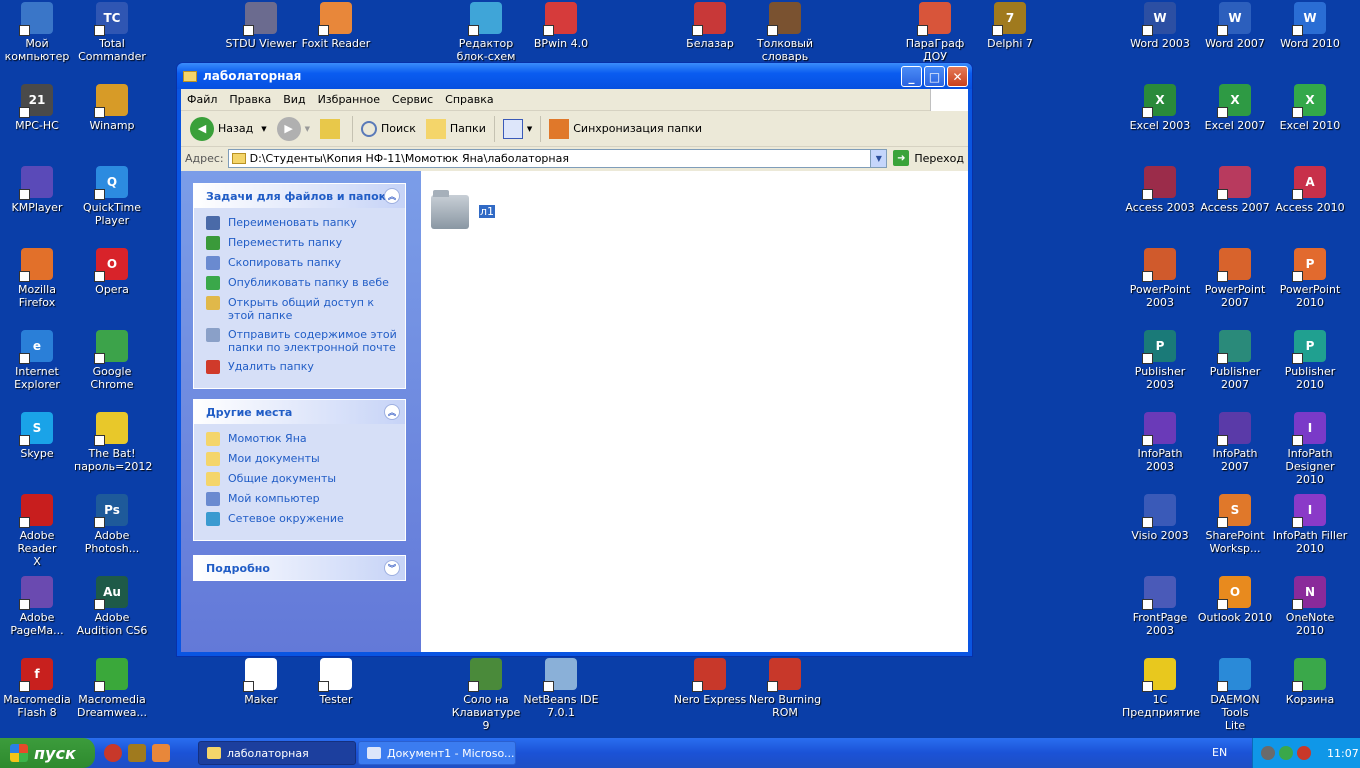  Describe the element at coordinates (277, 753) in the screenshot. I see `taskbar-button-explorer: лаболаторная` at that location.